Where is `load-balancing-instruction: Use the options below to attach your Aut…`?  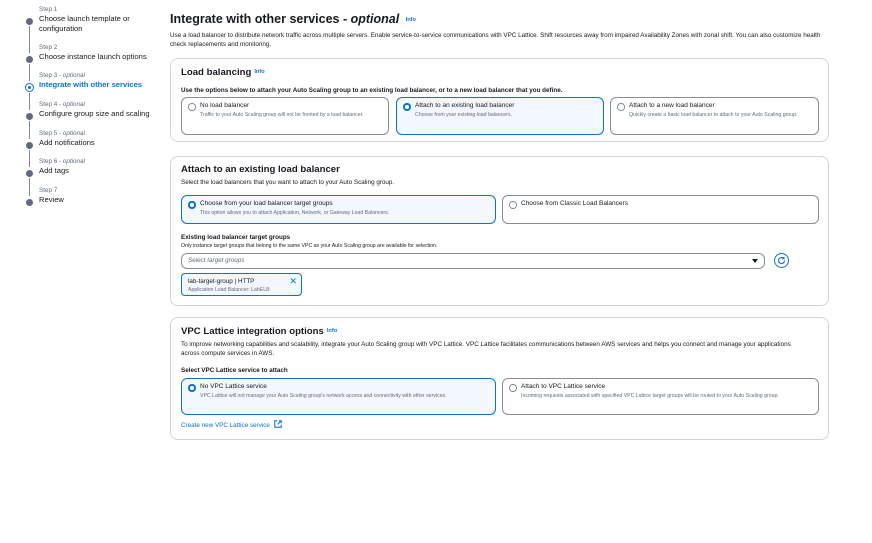
load-balancing-instruction: Use the options below to attach your Aut… is located at coordinates (372, 90).